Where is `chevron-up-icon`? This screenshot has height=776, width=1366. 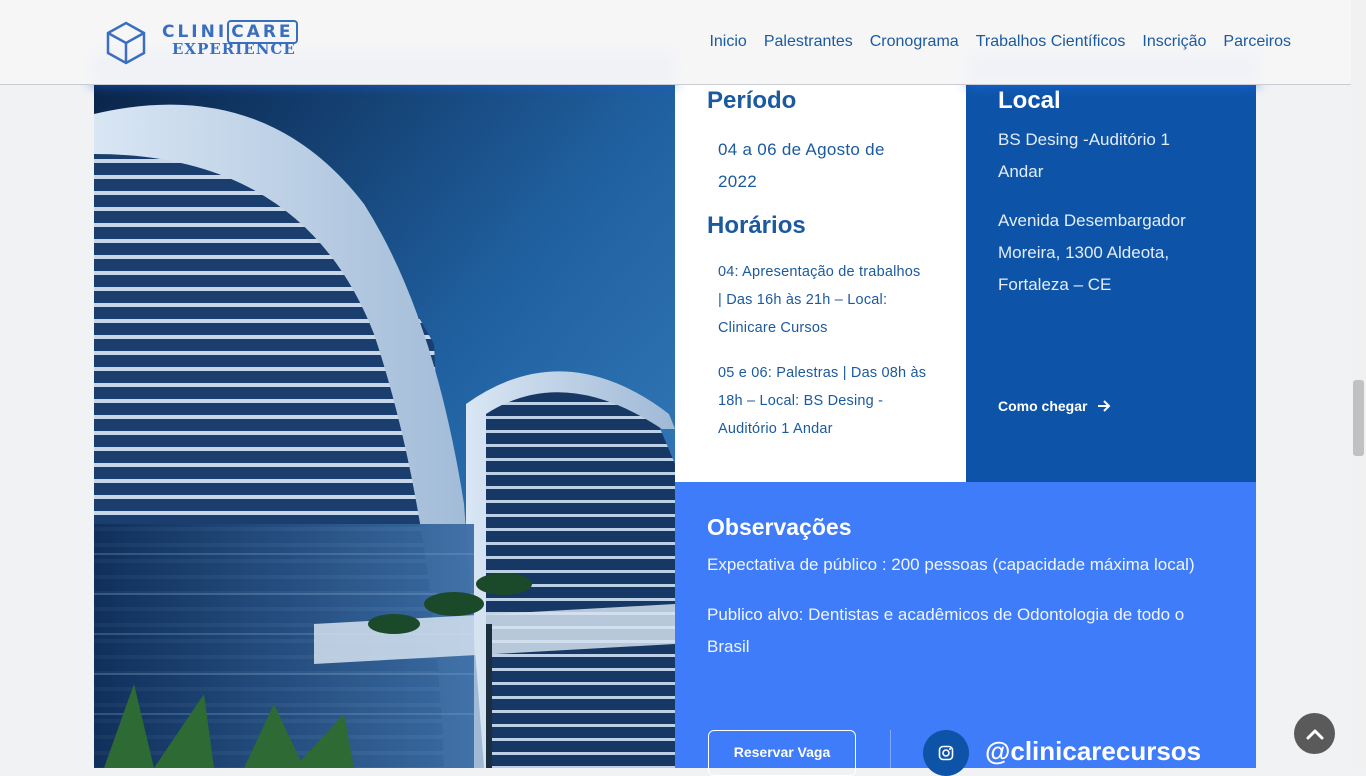 chevron-up-icon is located at coordinates (1314, 734).